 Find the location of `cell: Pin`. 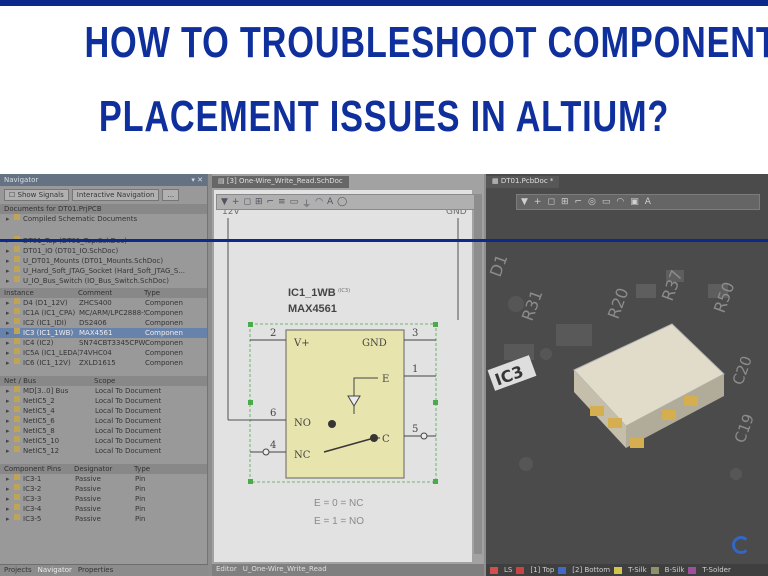

cell: Pin is located at coordinates (140, 489).